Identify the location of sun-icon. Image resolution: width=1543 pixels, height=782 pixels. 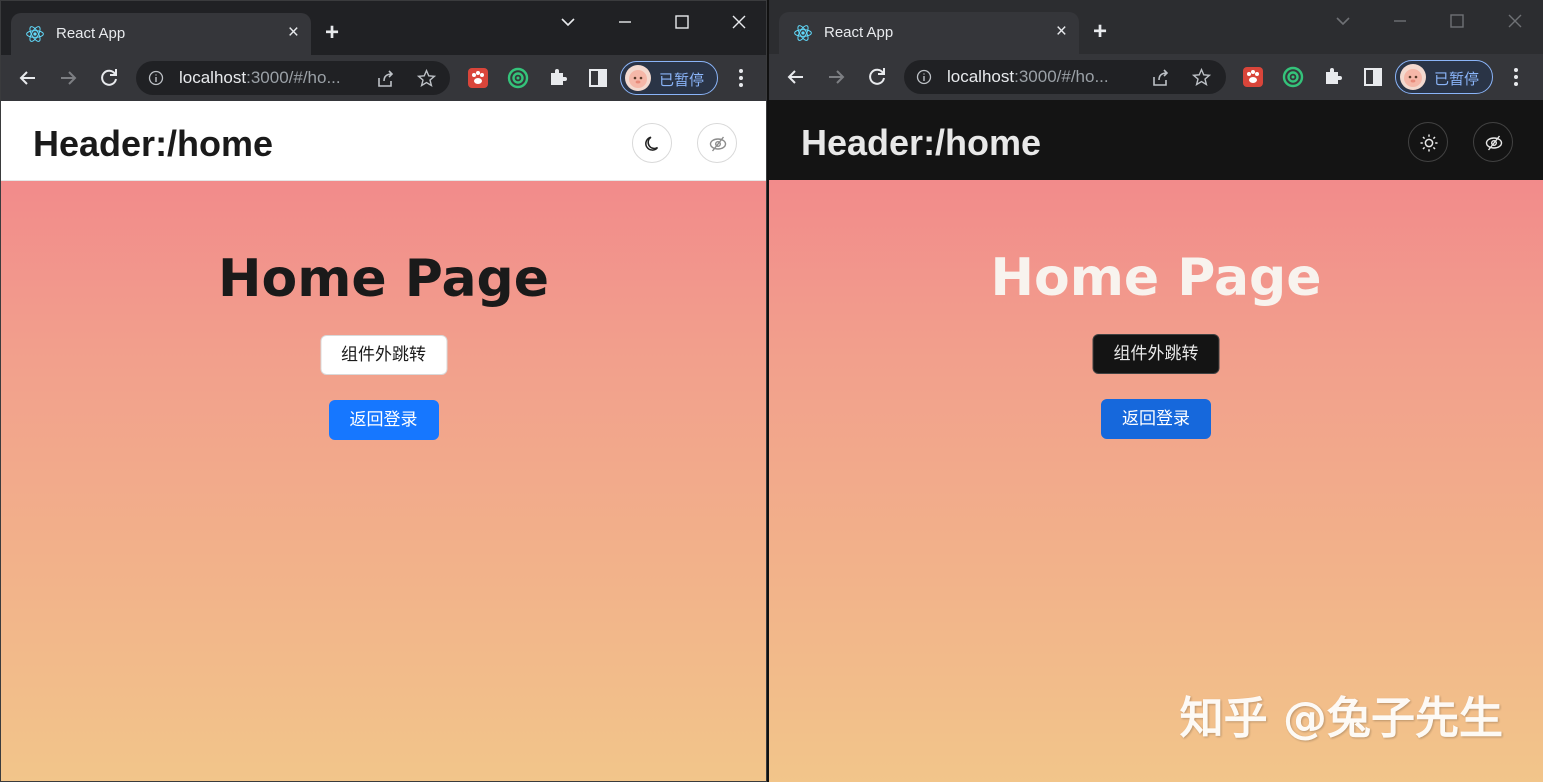
(1429, 143).